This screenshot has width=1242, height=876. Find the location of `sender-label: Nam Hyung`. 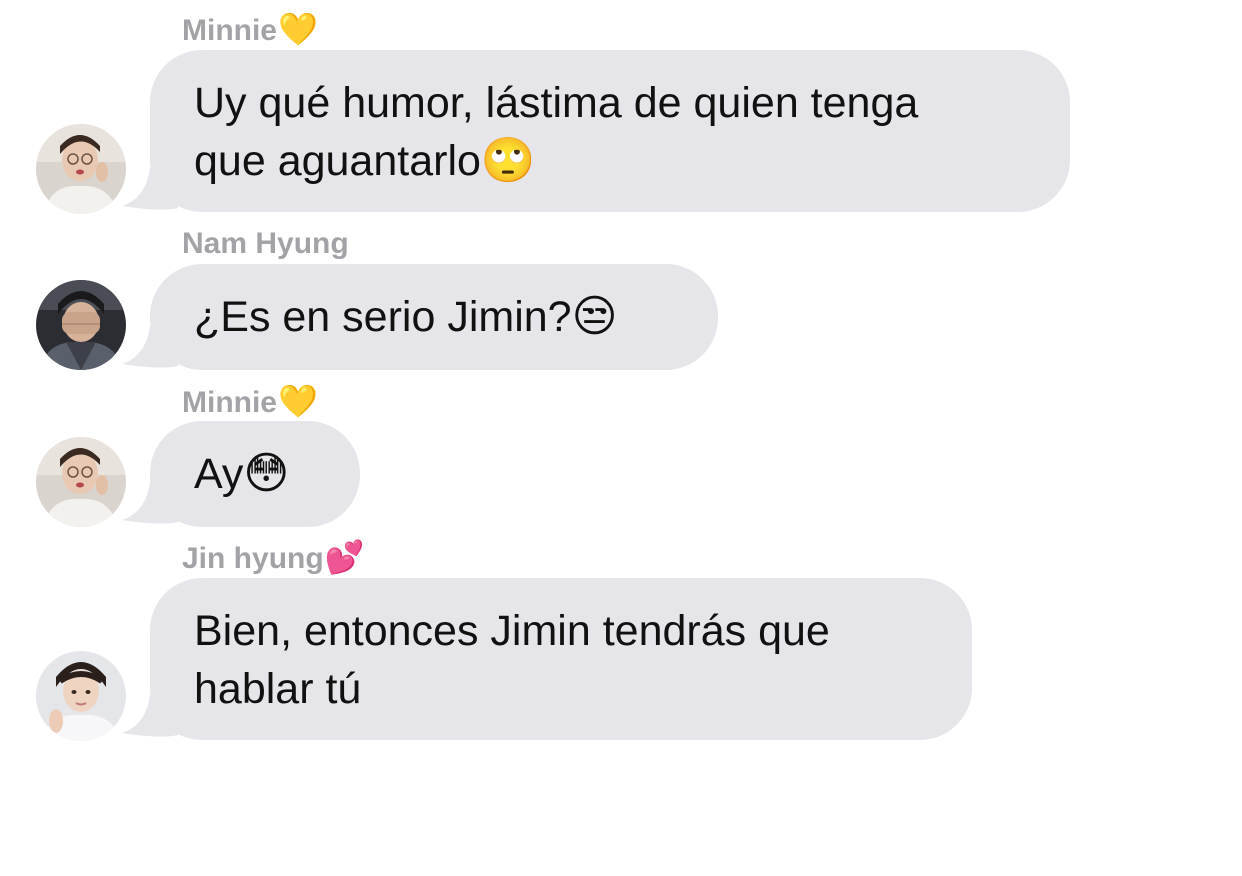

sender-label: Nam Hyung is located at coordinates (265, 243).